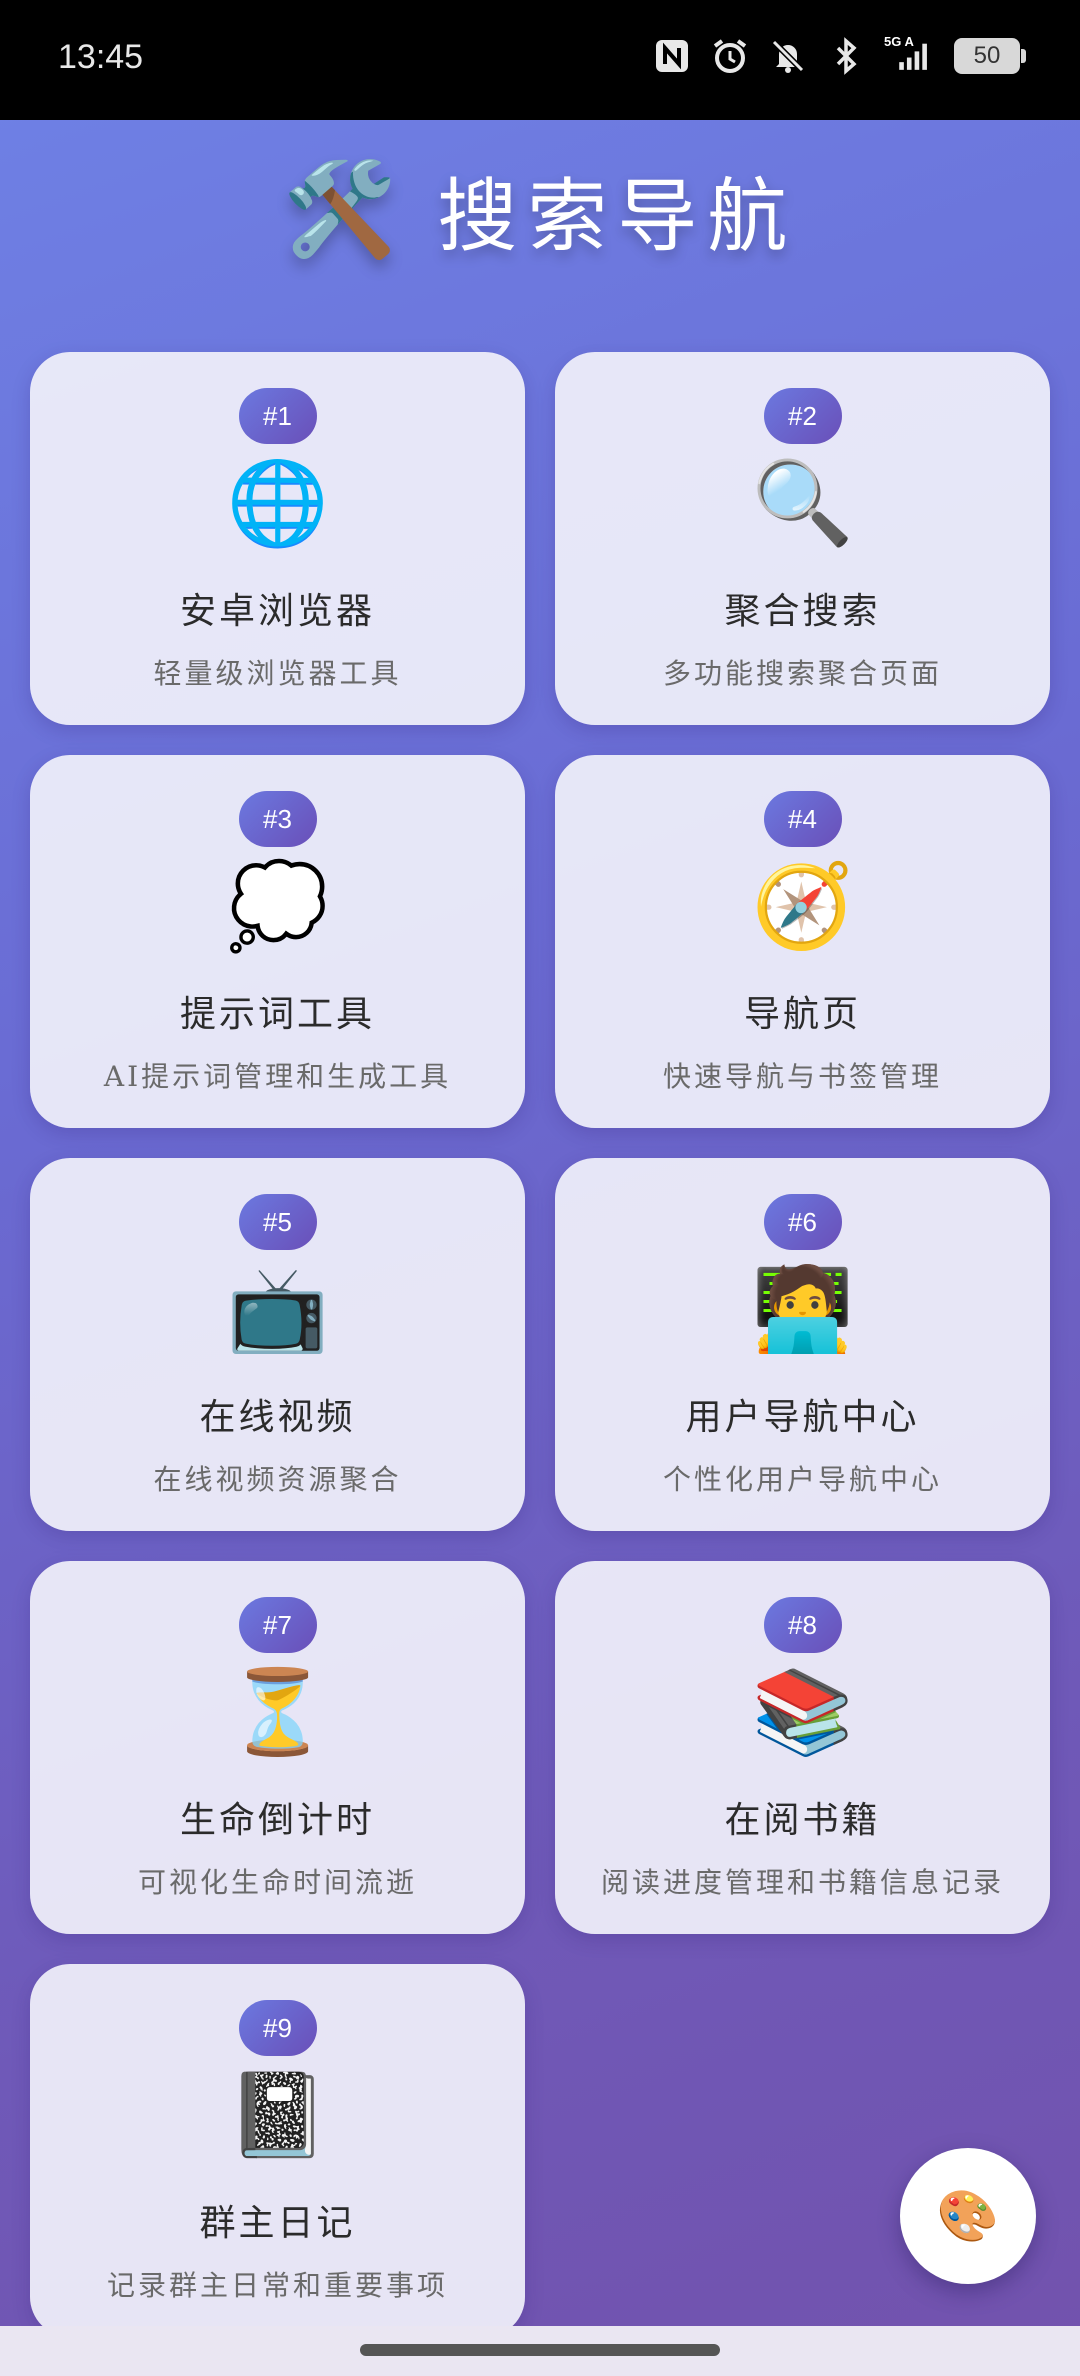  What do you see at coordinates (277, 1479) in the screenshot?
I see `card-description: 在线视频资源聚合` at bounding box center [277, 1479].